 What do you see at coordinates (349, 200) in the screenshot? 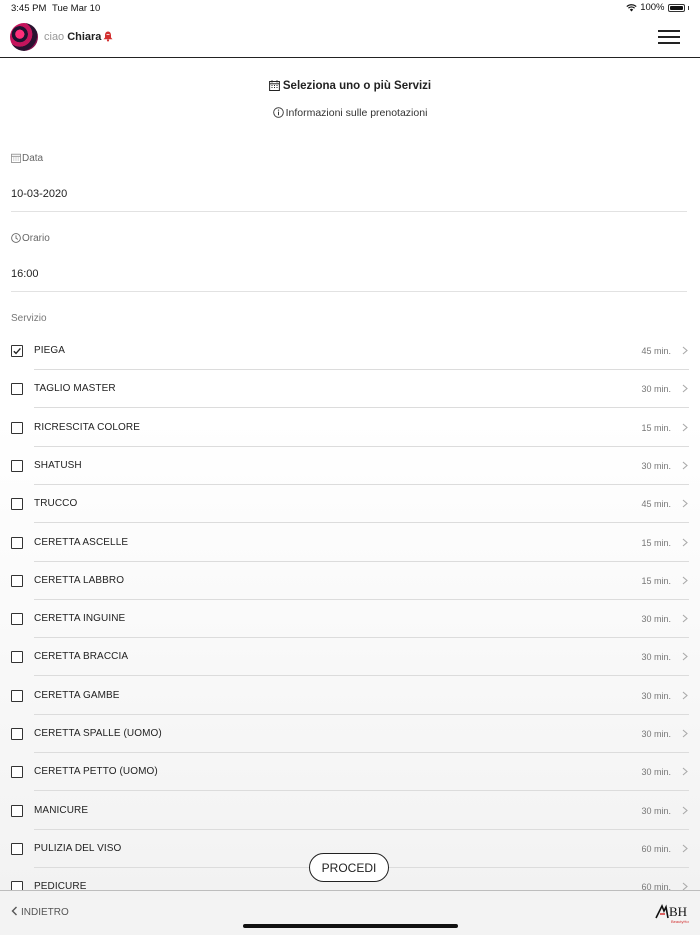
I see `date-field: 10-03-2020` at bounding box center [349, 200].